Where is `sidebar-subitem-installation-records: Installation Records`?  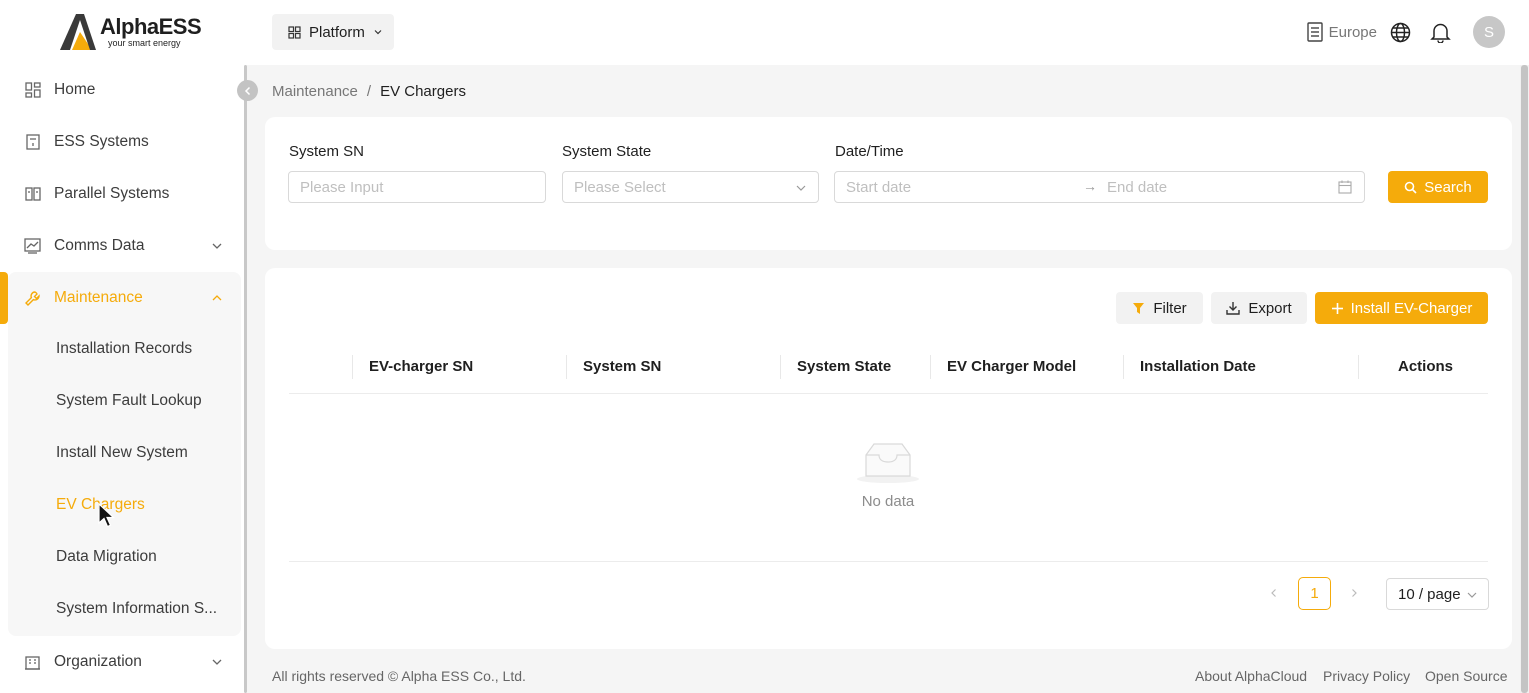
sidebar-subitem-installation-records: Installation Records is located at coordinates (124, 349).